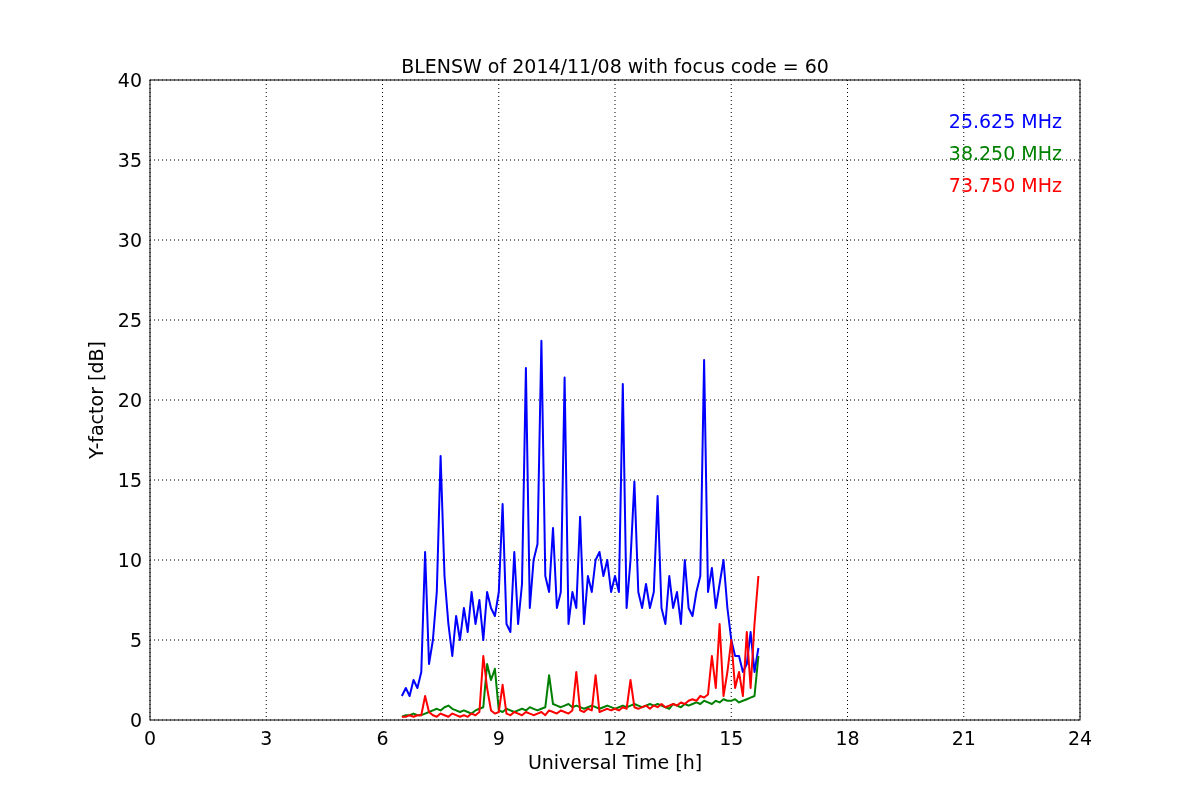 This screenshot has width=1200, height=800. I want to click on tick-label: 40, so click(129, 80).